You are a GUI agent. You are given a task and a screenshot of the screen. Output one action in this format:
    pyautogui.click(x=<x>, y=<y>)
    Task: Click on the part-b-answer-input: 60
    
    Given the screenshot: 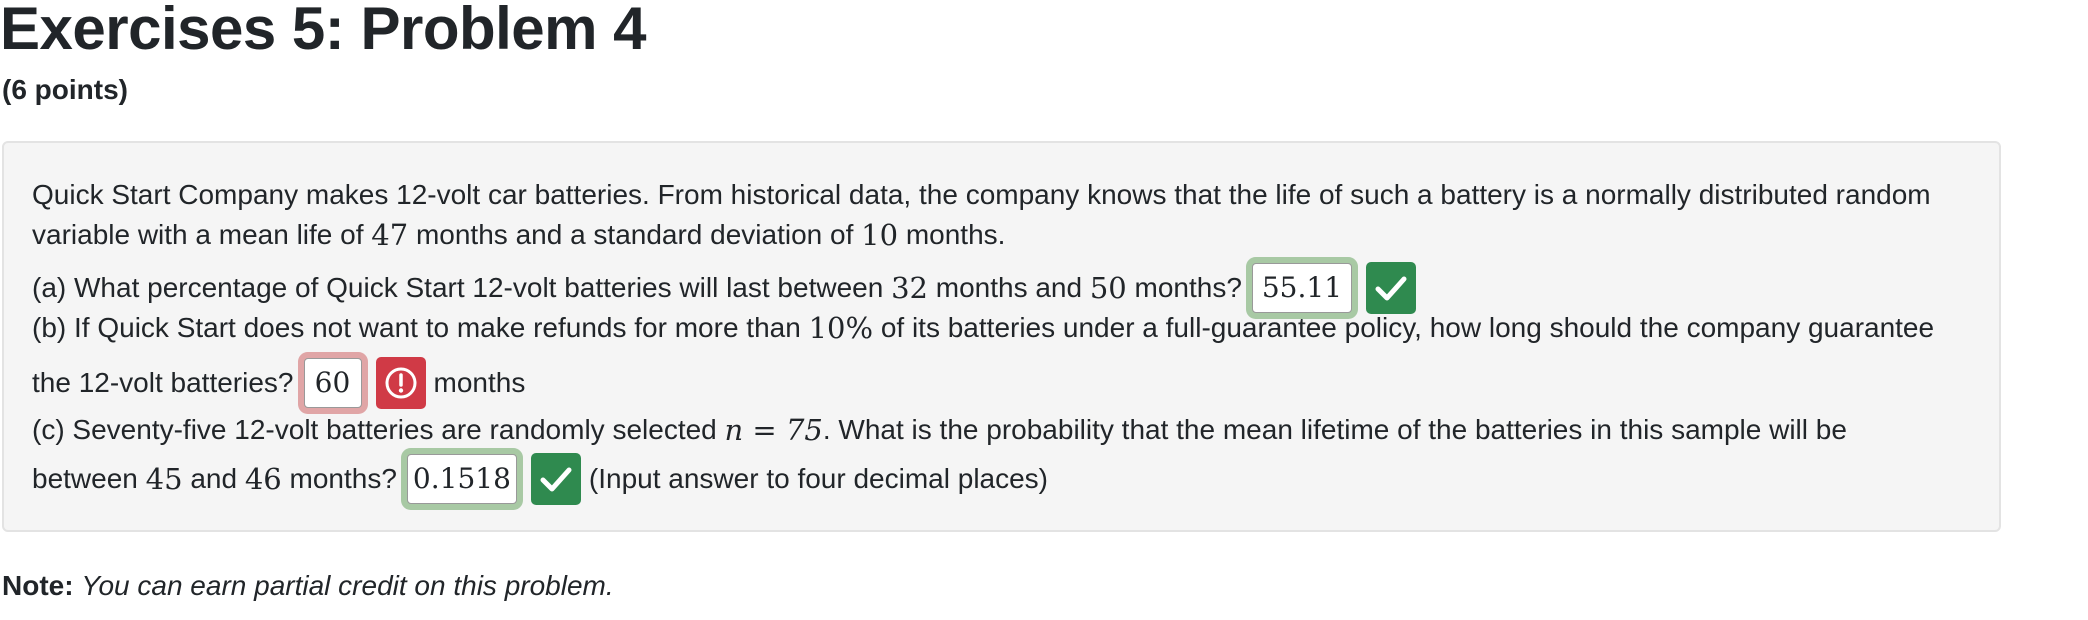 What is the action you would take?
    pyautogui.click(x=332, y=383)
    